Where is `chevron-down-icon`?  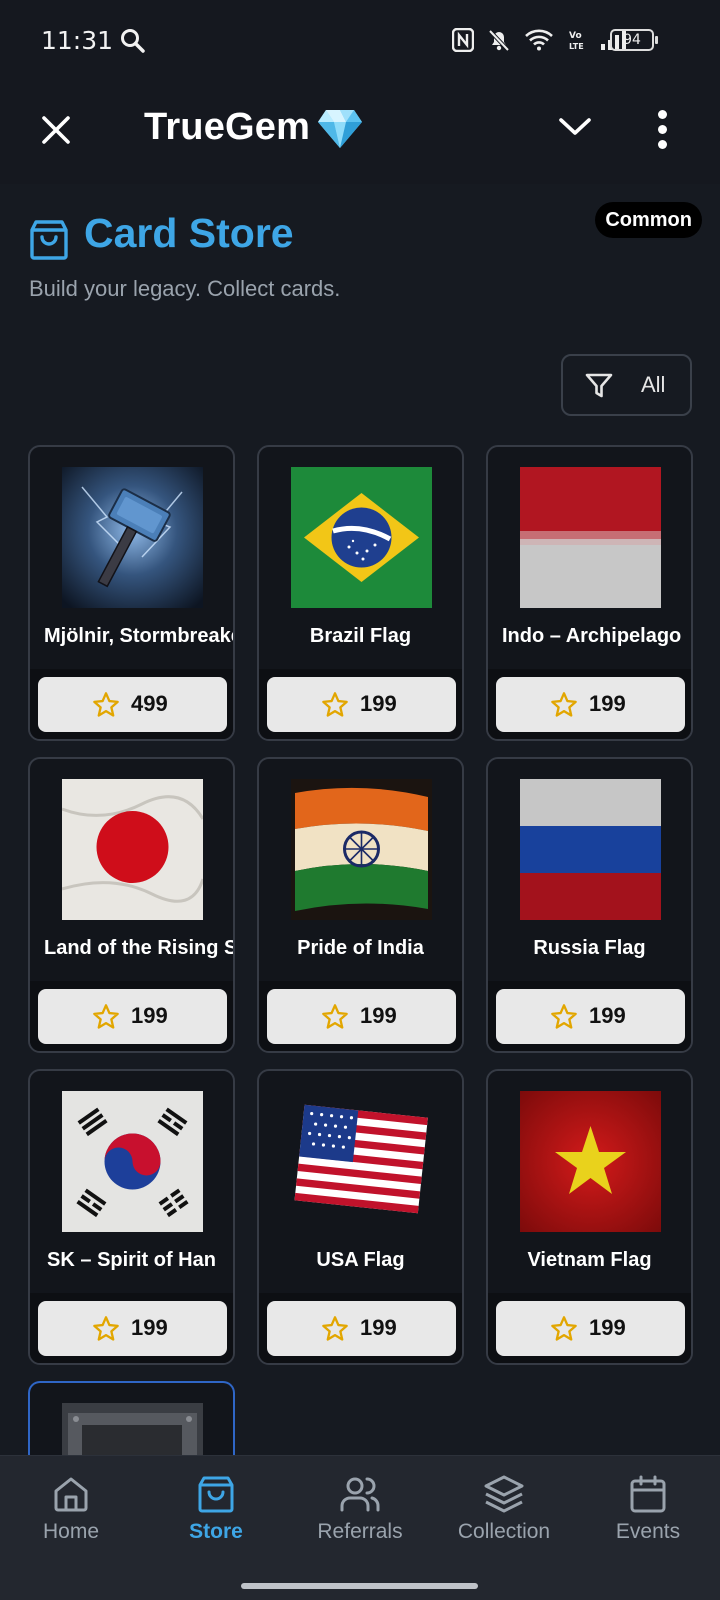 chevron-down-icon is located at coordinates (575, 126).